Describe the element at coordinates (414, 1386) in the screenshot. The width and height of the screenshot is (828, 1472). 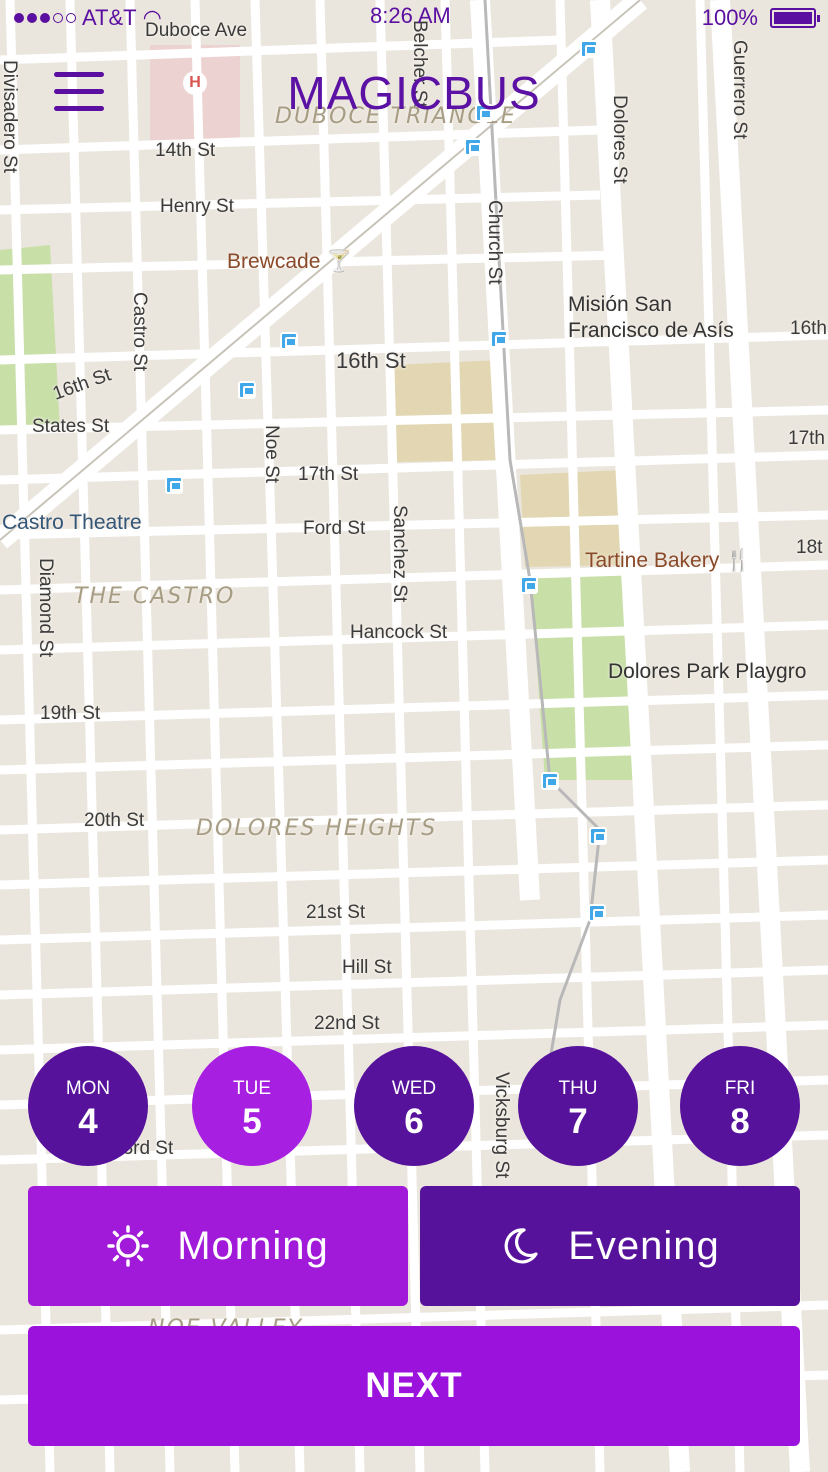
I see `next-button: NEXT` at that location.